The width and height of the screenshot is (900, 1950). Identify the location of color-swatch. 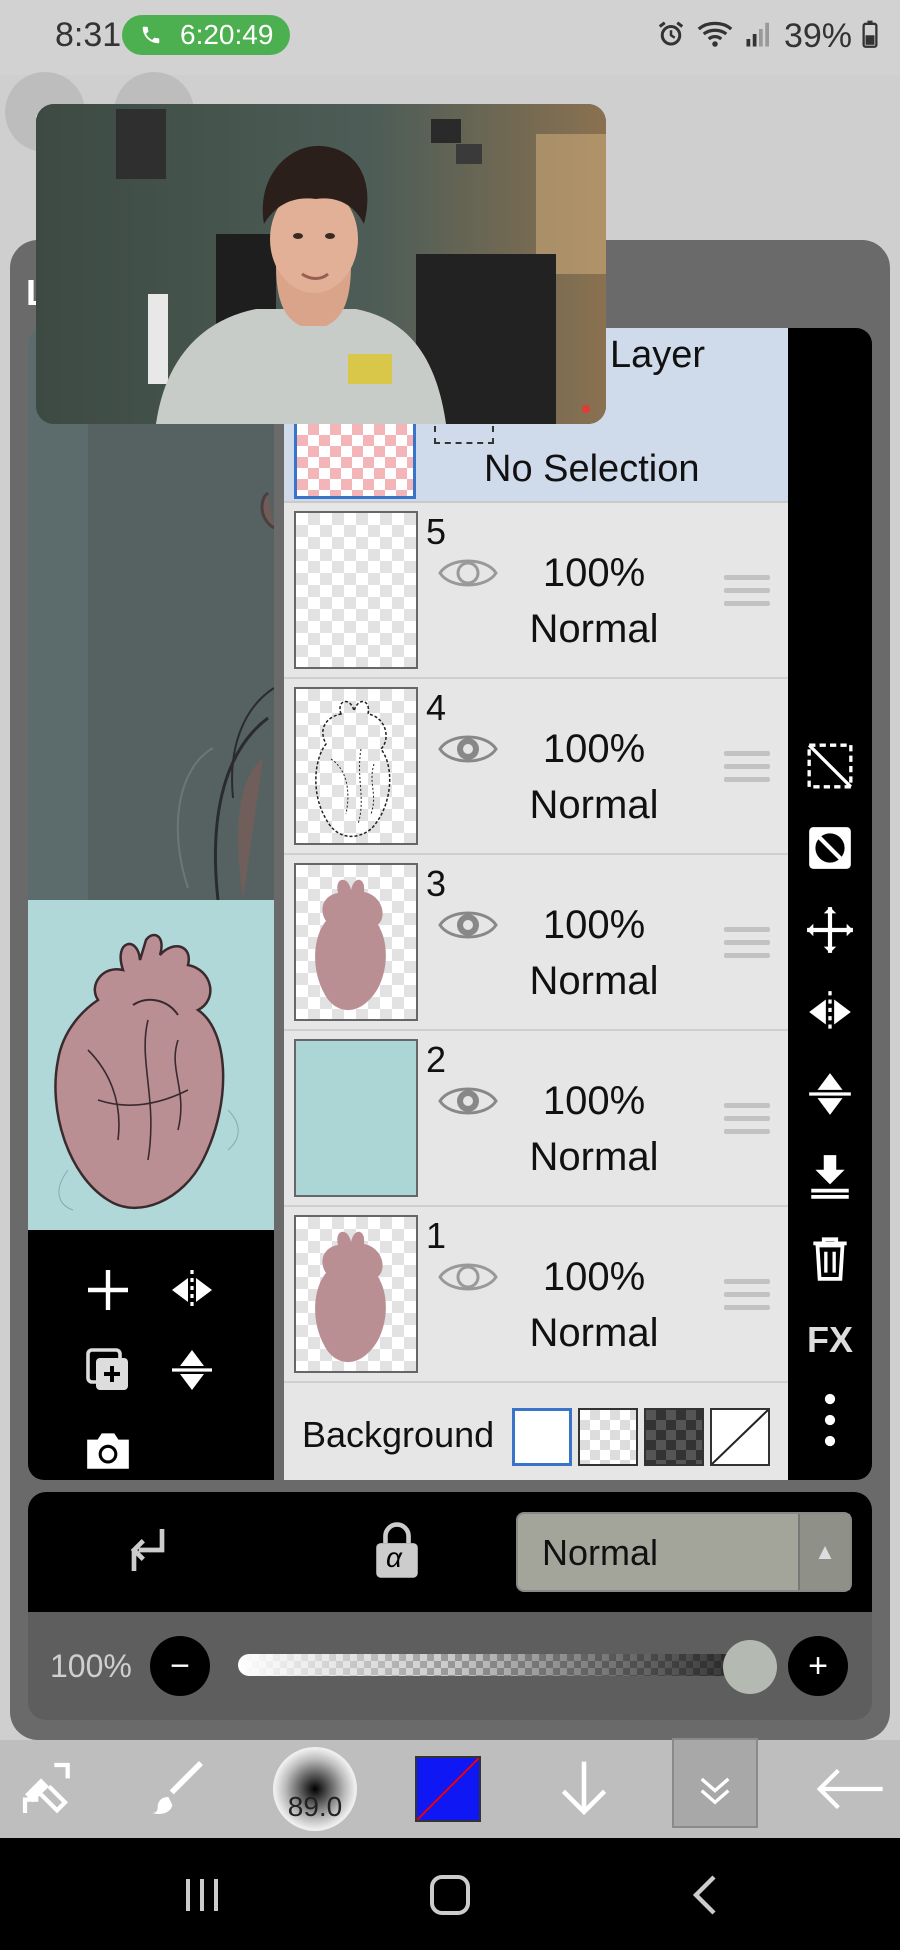
(448, 1789).